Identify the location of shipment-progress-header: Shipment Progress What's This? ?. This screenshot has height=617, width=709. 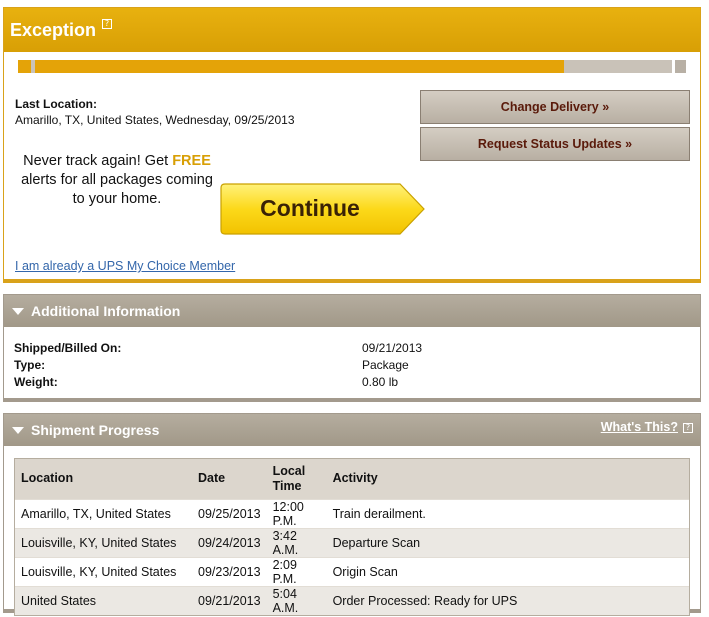
(352, 430).